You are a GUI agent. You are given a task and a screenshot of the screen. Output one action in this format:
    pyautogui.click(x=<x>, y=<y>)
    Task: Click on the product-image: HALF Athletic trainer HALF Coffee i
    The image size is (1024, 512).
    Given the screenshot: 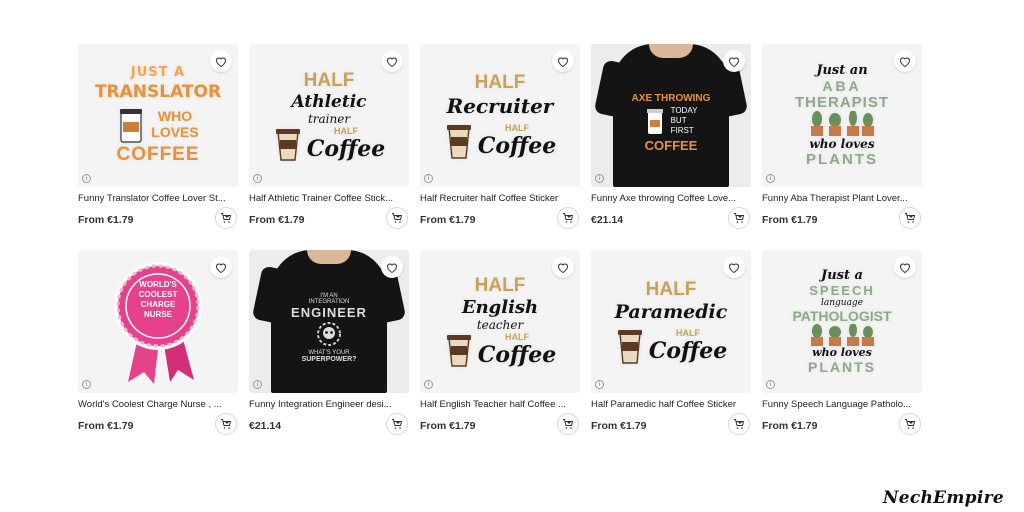 What is the action you would take?
    pyautogui.click(x=329, y=115)
    